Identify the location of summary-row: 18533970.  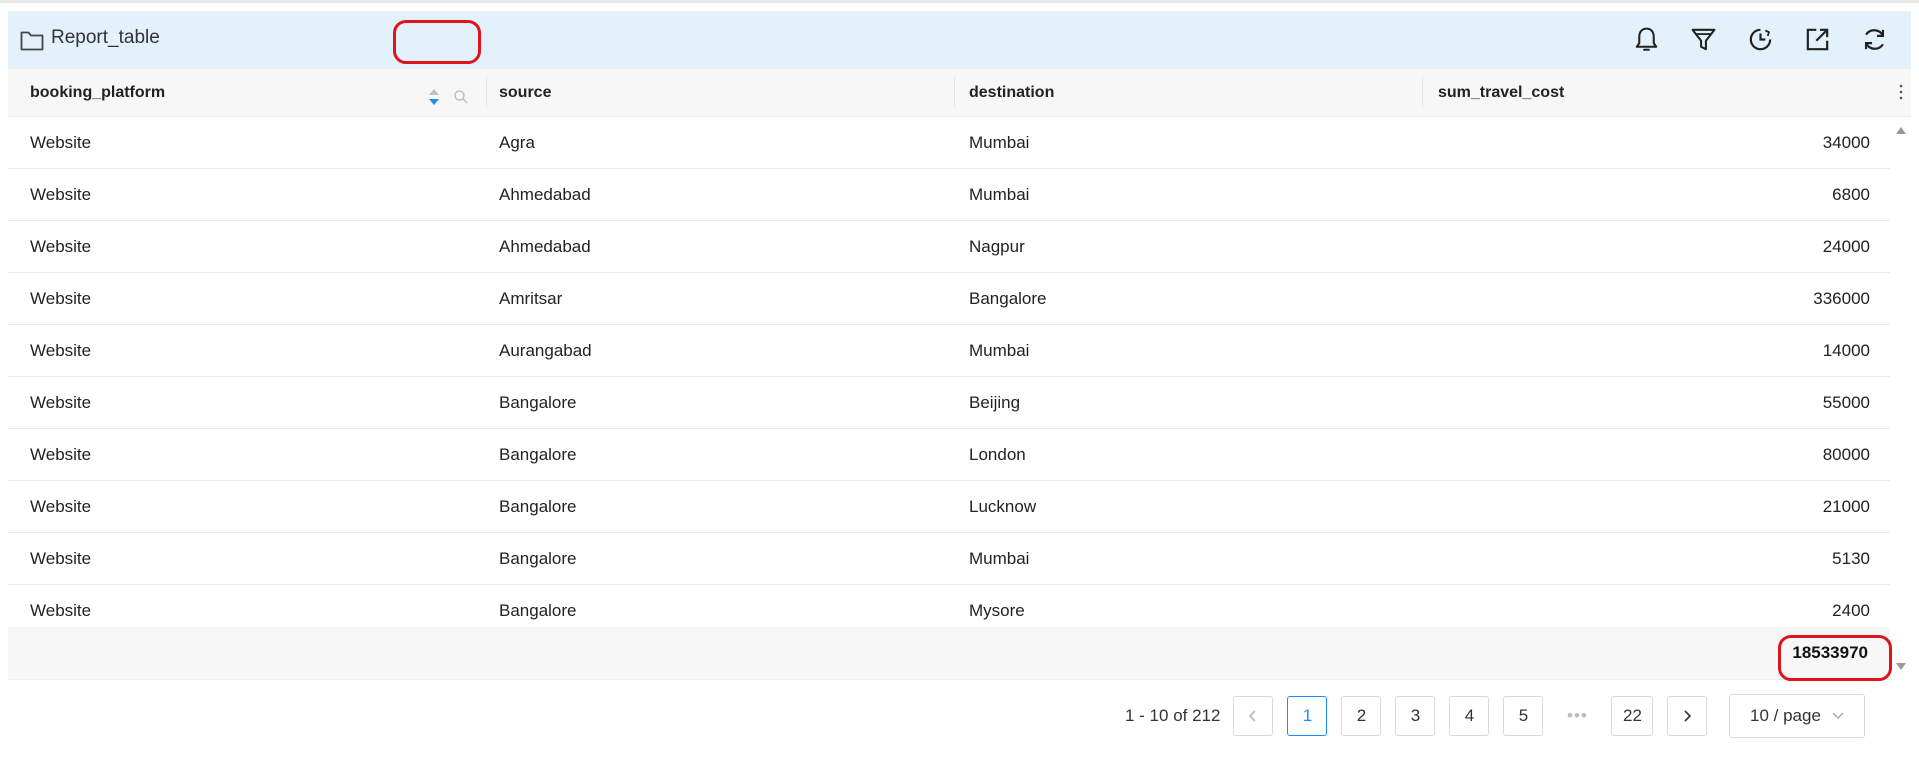
(949, 653).